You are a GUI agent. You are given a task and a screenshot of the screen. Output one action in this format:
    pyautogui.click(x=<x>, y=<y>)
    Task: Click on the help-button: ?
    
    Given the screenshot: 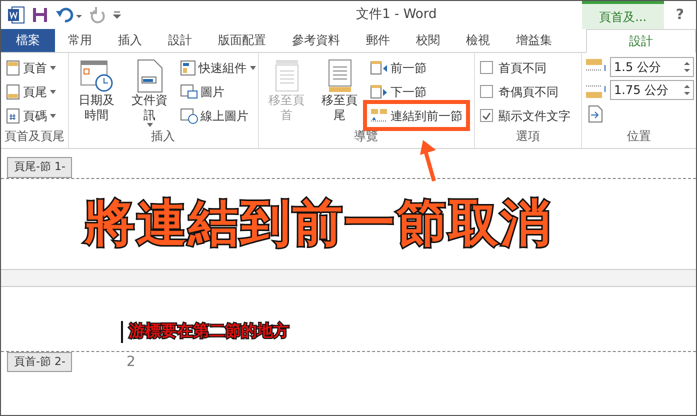 What is the action you would take?
    pyautogui.click(x=680, y=15)
    